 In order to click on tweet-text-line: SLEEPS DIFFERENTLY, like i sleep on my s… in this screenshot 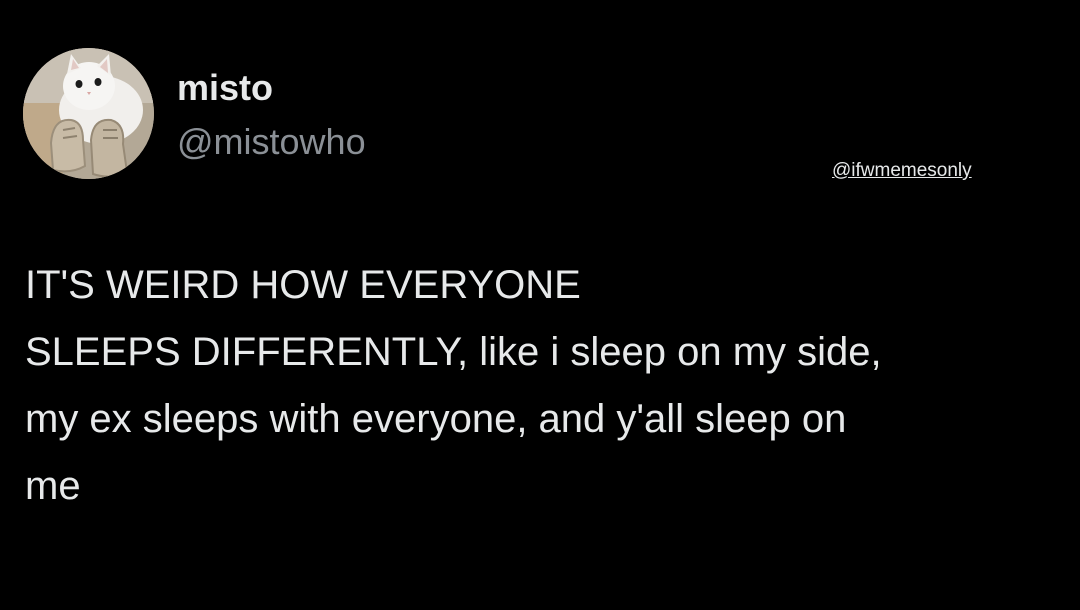, I will do `click(453, 352)`.